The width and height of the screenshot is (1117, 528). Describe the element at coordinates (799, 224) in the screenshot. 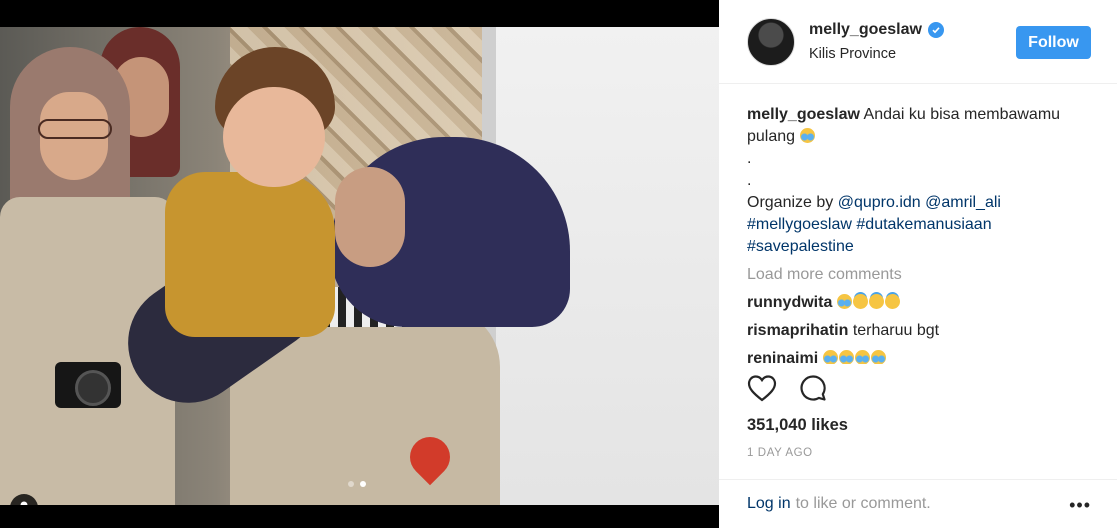

I see `hashtag-link: #mellygoeslaw` at that location.